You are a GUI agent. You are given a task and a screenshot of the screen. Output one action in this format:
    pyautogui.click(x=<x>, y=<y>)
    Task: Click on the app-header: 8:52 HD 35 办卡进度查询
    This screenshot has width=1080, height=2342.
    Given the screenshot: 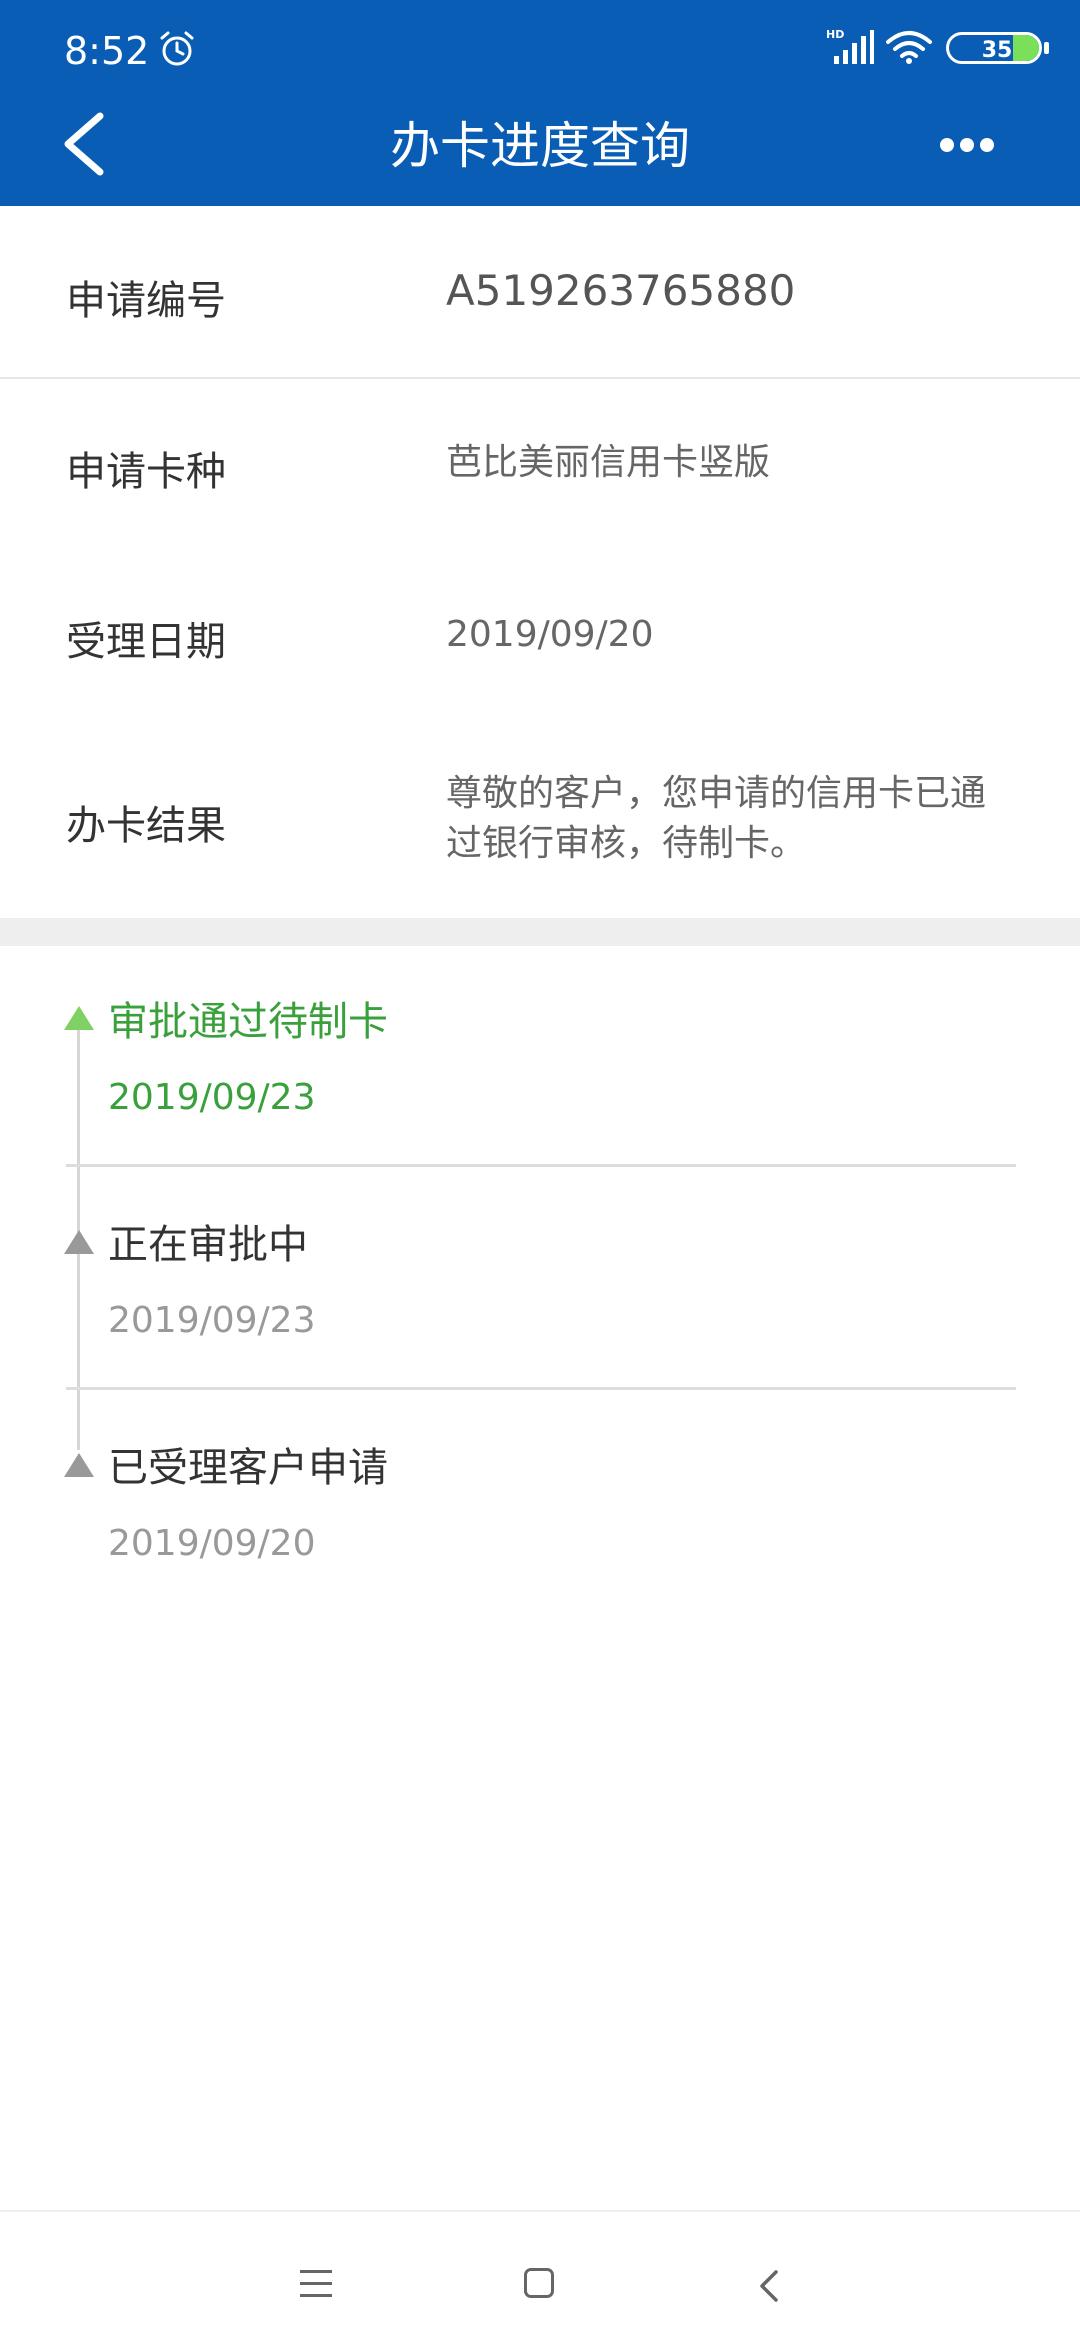 What is the action you would take?
    pyautogui.click(x=540, y=103)
    